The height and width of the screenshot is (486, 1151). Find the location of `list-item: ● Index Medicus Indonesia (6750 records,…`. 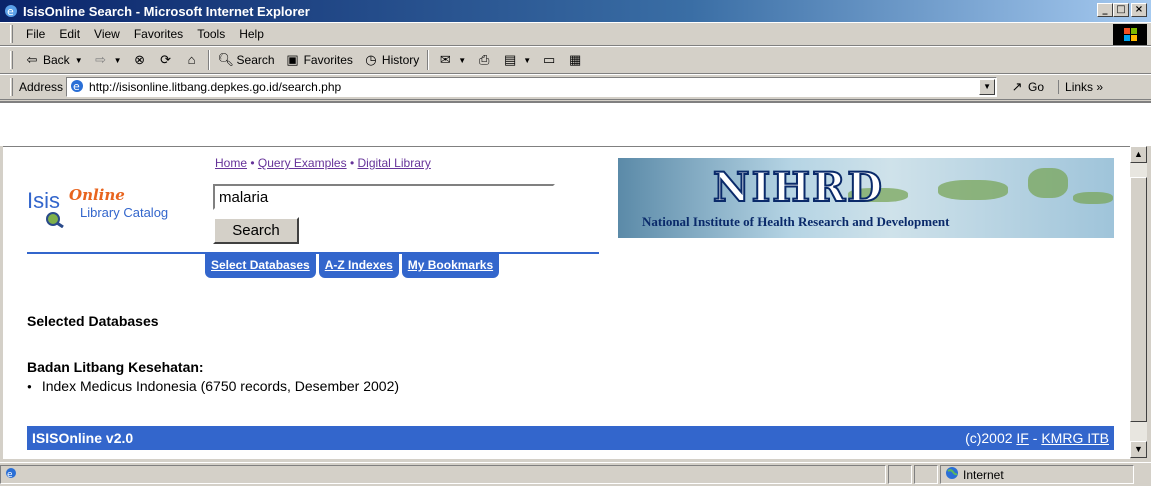

list-item: ● Index Medicus Indonesia (6750 records,… is located at coordinates (213, 386).